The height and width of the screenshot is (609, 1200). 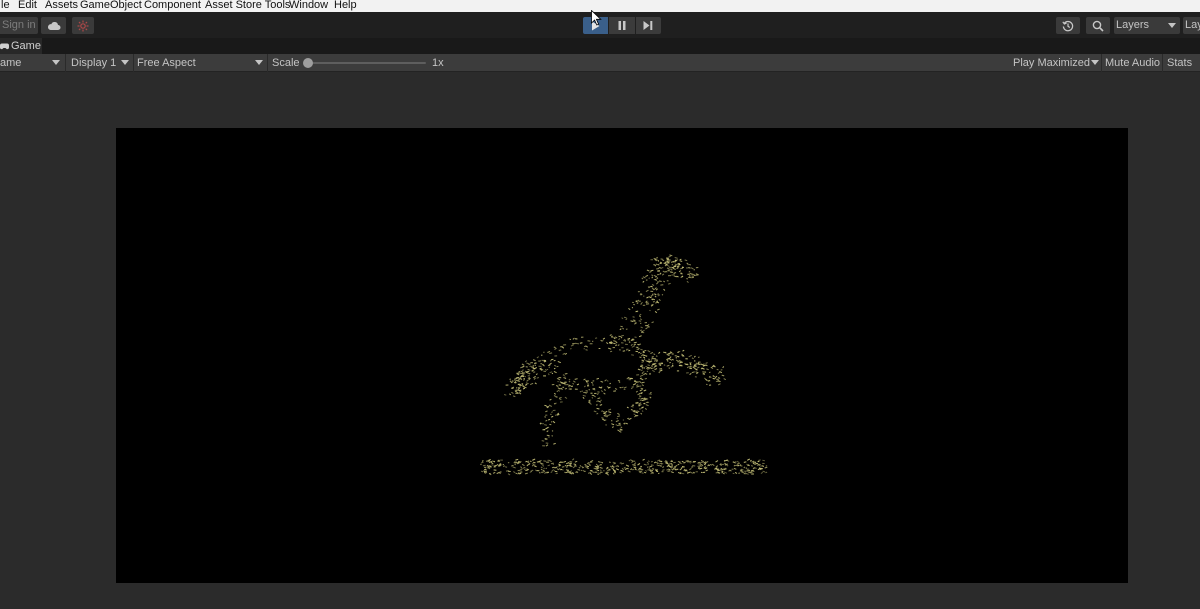 What do you see at coordinates (596, 18) in the screenshot?
I see `mouse-cursor-icon` at bounding box center [596, 18].